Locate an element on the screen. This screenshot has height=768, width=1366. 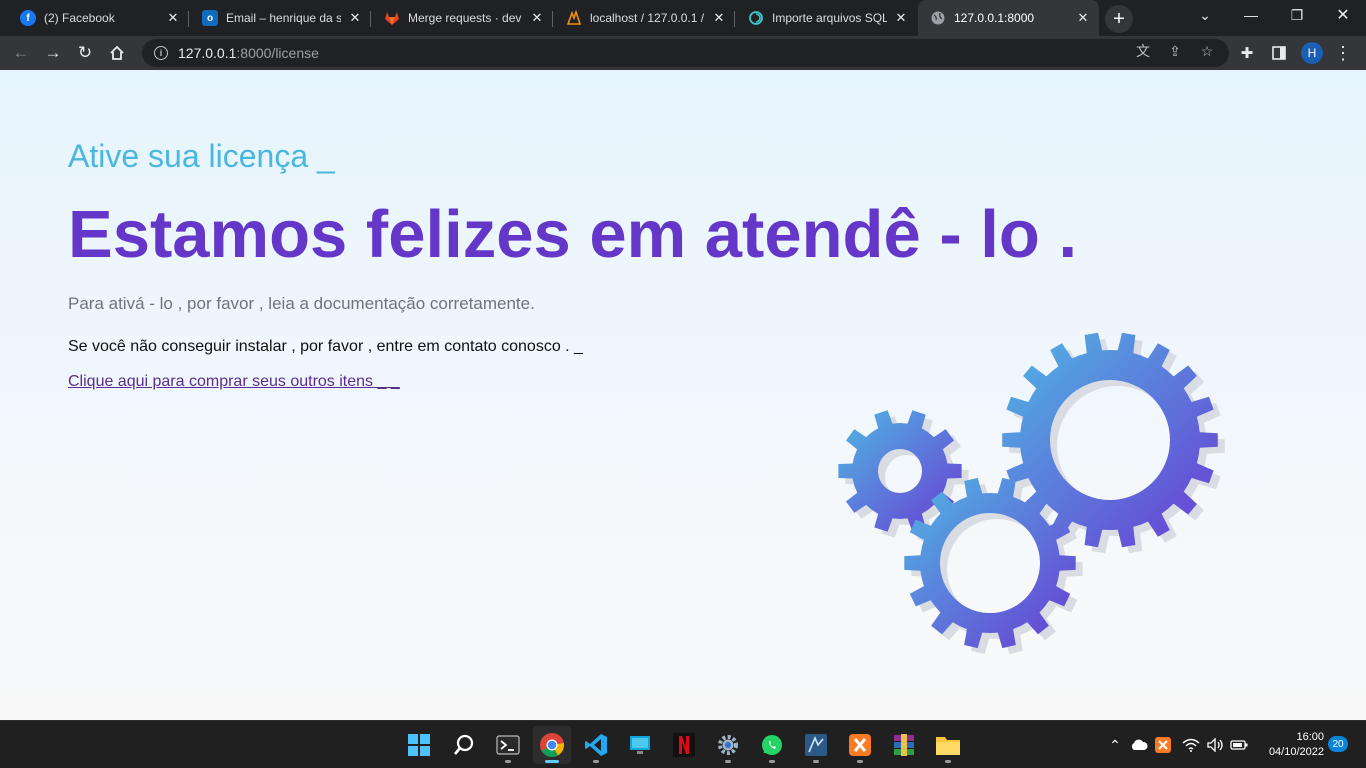
netflix-icon is located at coordinates (684, 745).